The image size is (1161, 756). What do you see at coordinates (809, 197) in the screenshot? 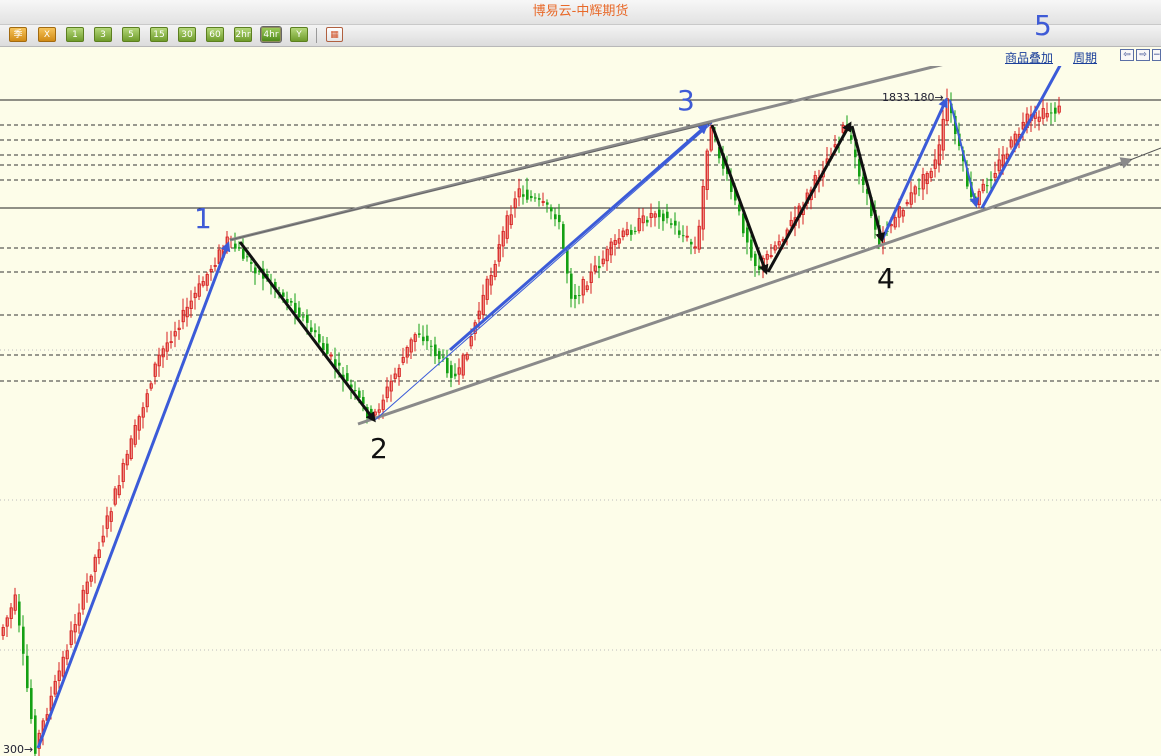
I see `correction-wave-4b` at bounding box center [809, 197].